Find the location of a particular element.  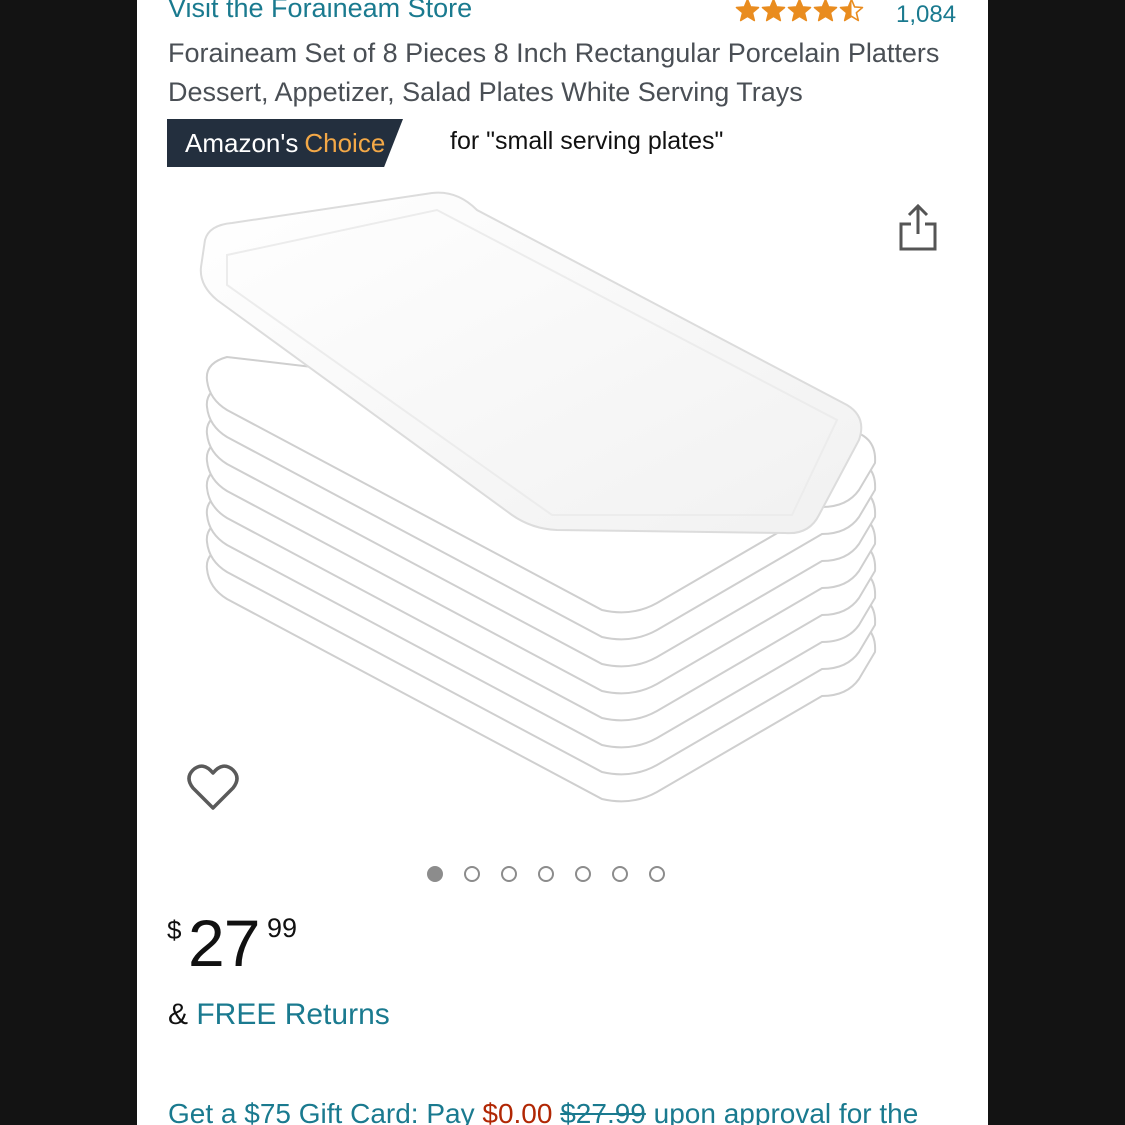

gift-new-price: $0.00 is located at coordinates (517, 1111).